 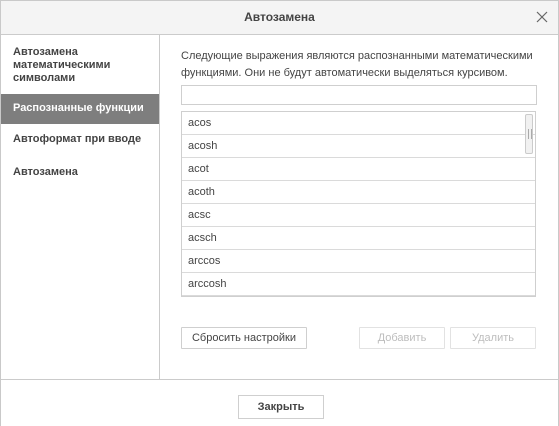 I want to click on sidebar-item-label: Распознанные функции, so click(x=78, y=108).